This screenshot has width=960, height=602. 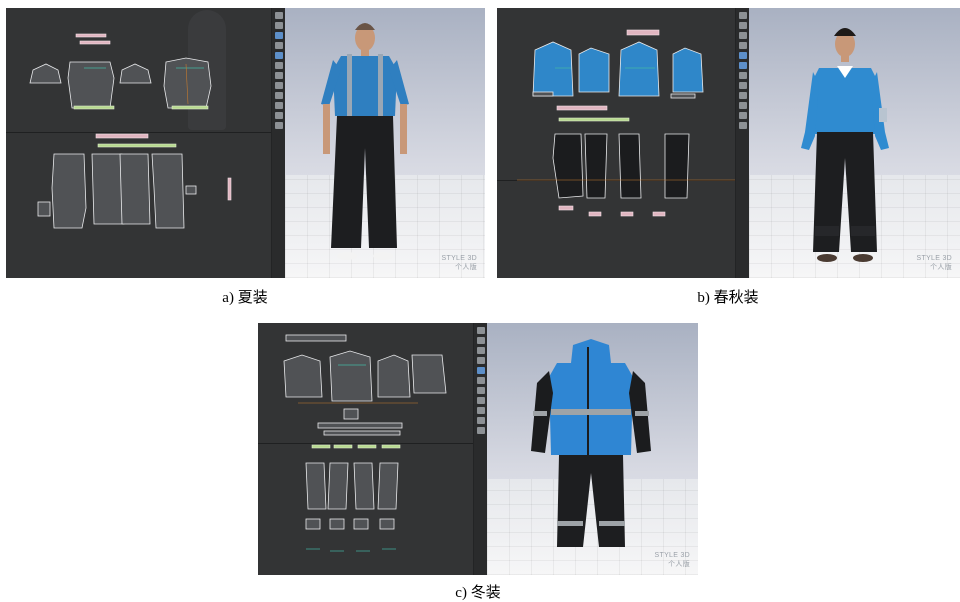 I want to click on pattern-window-a, so click(x=138, y=143).